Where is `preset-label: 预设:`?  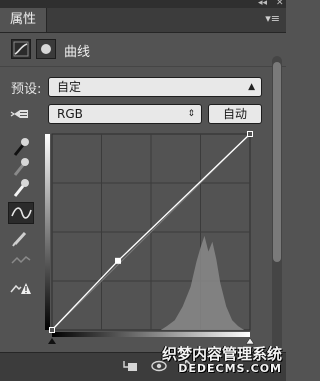
preset-label: 预设: is located at coordinates (26, 89).